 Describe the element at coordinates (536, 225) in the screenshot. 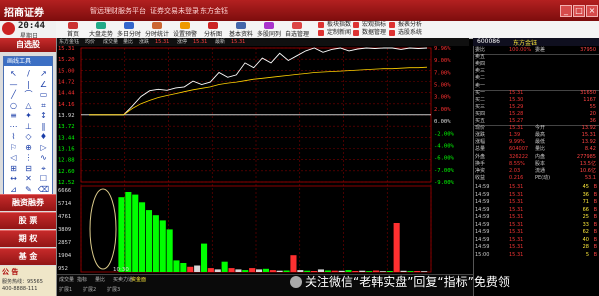

I see `tick-row: 14:59 15.31 33 B` at that location.